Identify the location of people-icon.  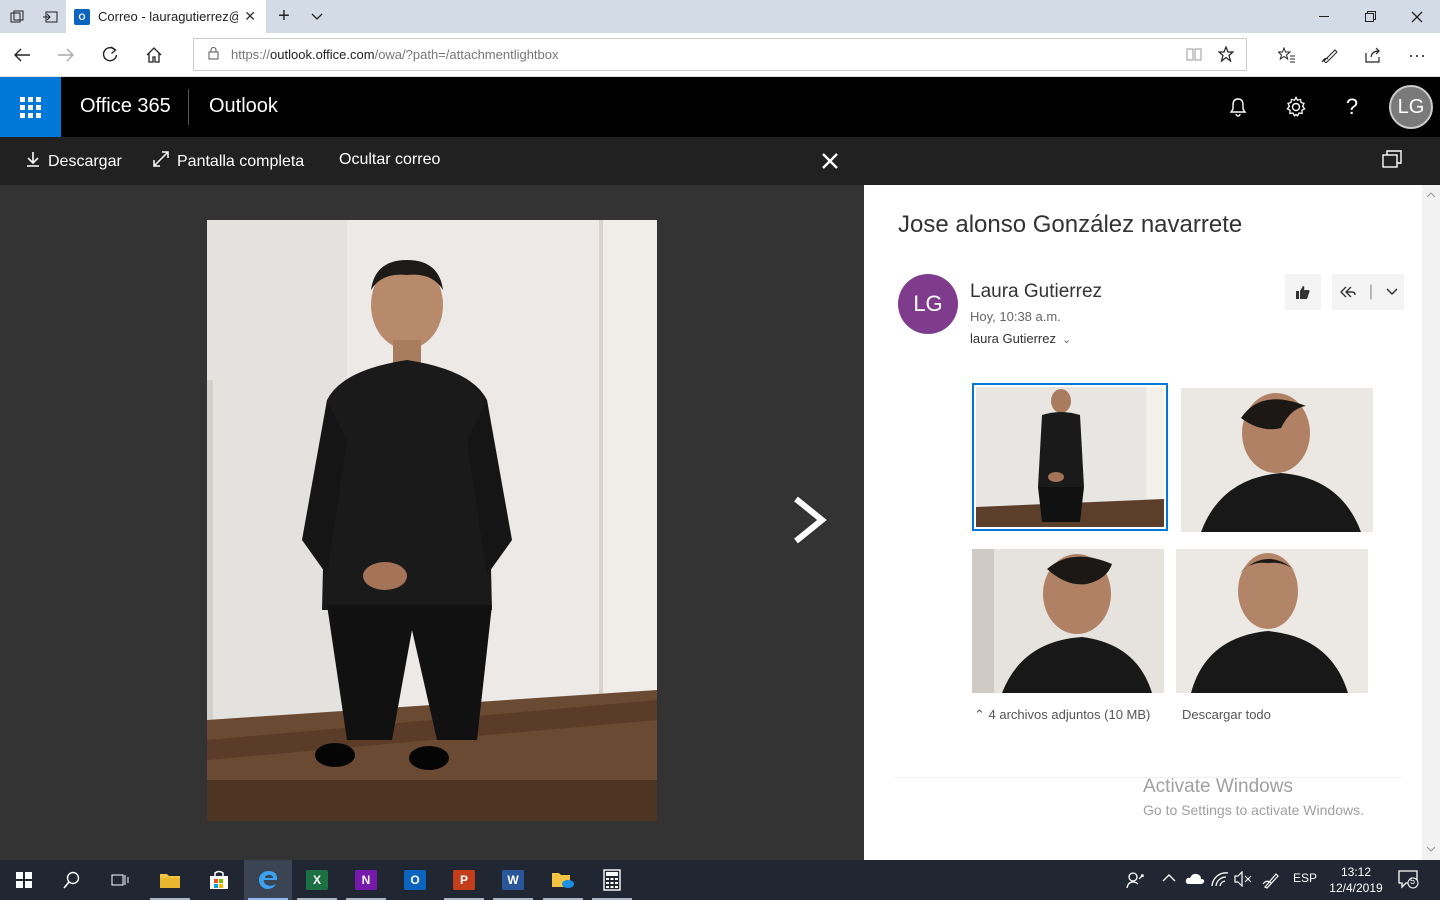
(1135, 881).